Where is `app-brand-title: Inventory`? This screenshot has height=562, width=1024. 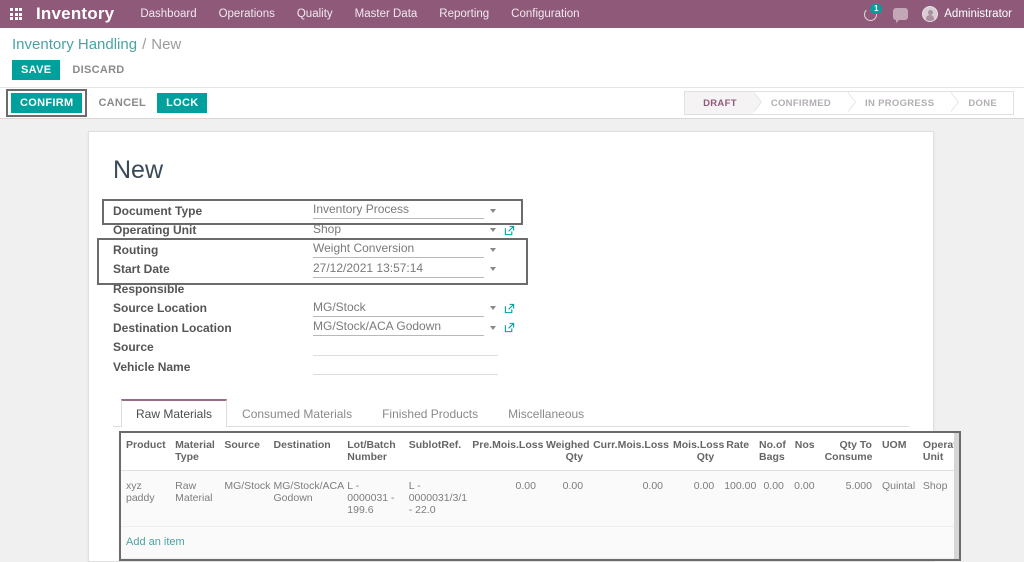 app-brand-title: Inventory is located at coordinates (75, 14).